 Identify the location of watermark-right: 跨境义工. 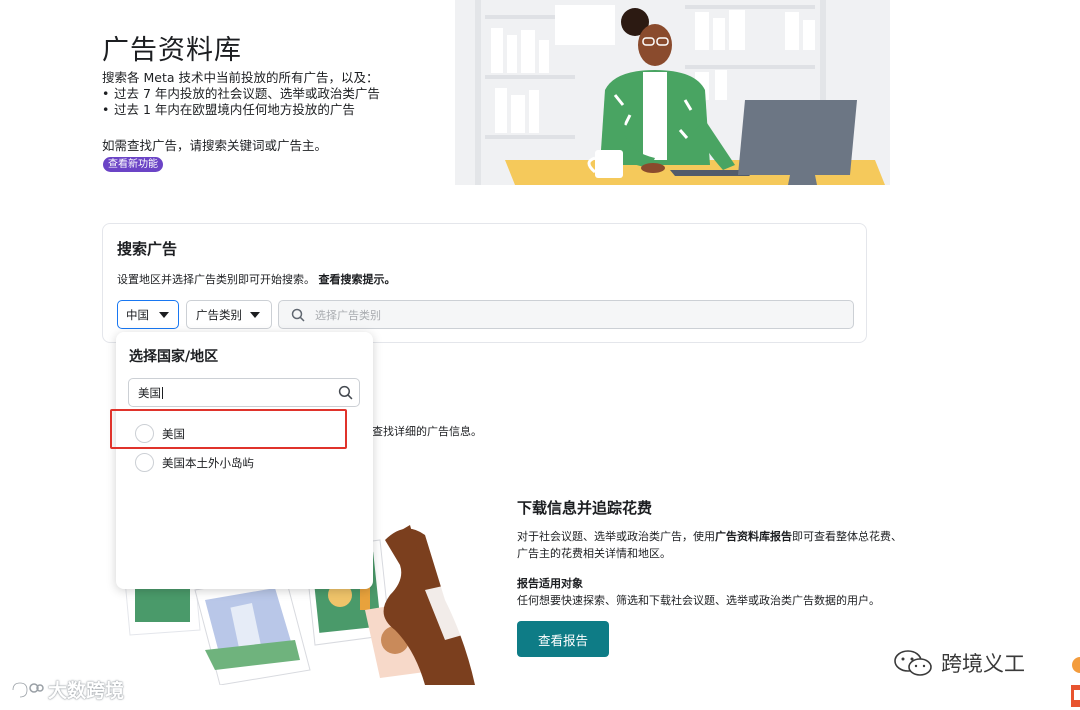
(959, 663).